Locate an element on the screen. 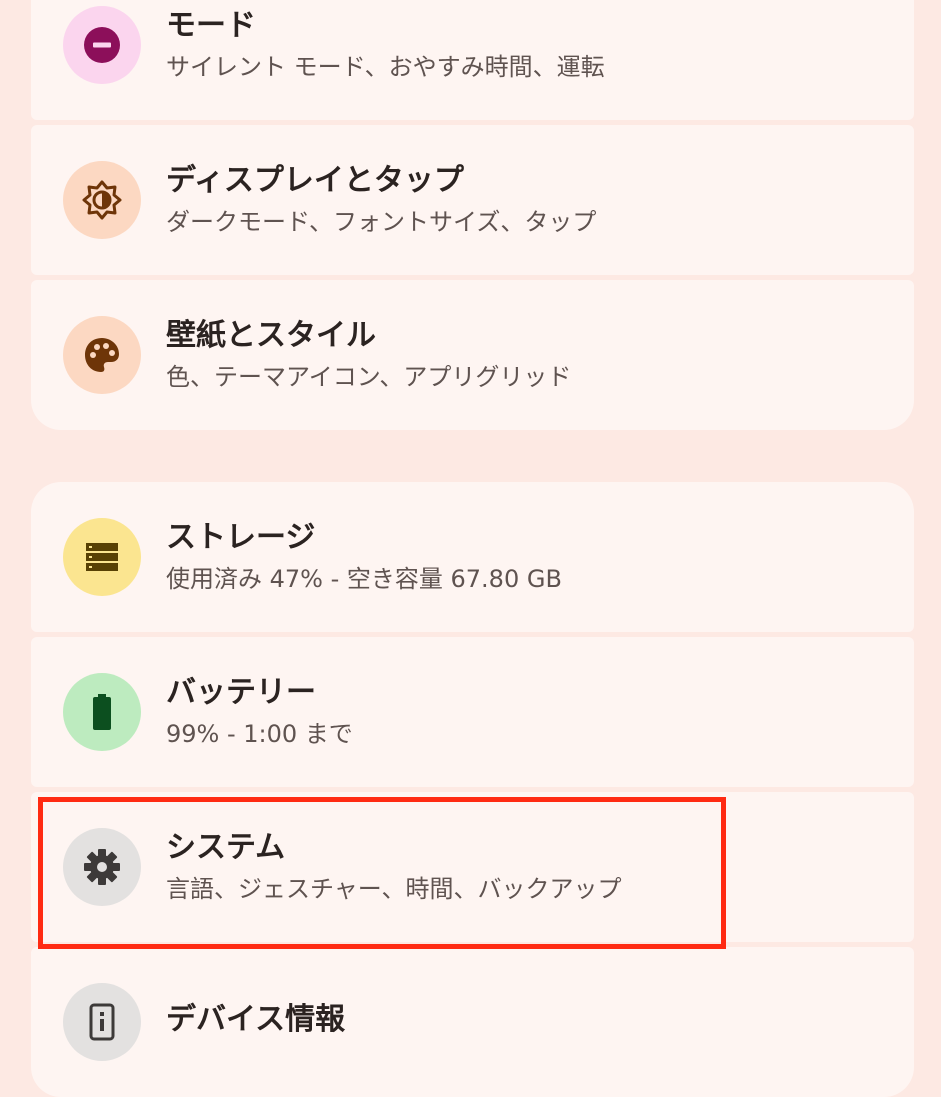 The height and width of the screenshot is (1097, 941). settings-item-text: システム 言語、ジェスチャー、時間、バックアップ is located at coordinates (530, 867).